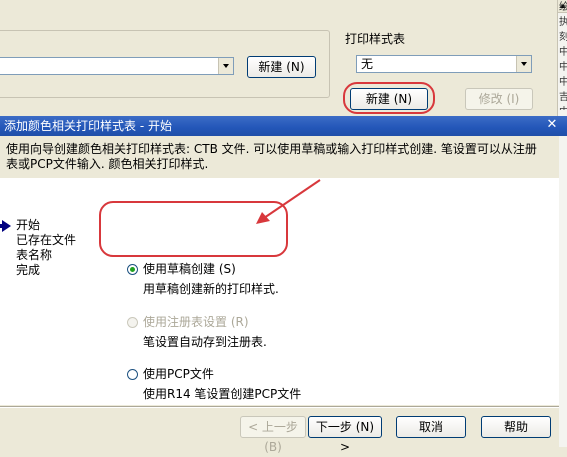  Describe the element at coordinates (211, 289) in the screenshot. I see `option-draft-desc: 用草稿创建新的打印样式.` at that location.